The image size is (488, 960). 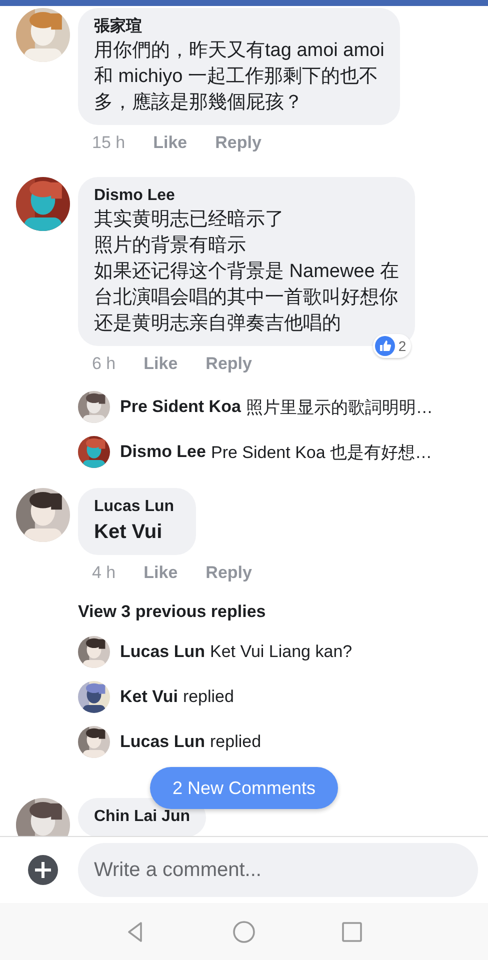 I want to click on author-name: Chin Lai Jun, so click(x=142, y=817).